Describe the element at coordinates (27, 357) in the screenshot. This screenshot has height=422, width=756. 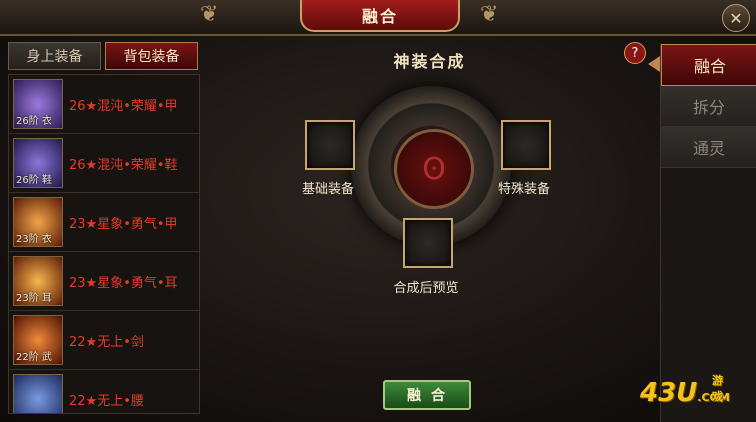
I see `item-tier: 22阶` at that location.